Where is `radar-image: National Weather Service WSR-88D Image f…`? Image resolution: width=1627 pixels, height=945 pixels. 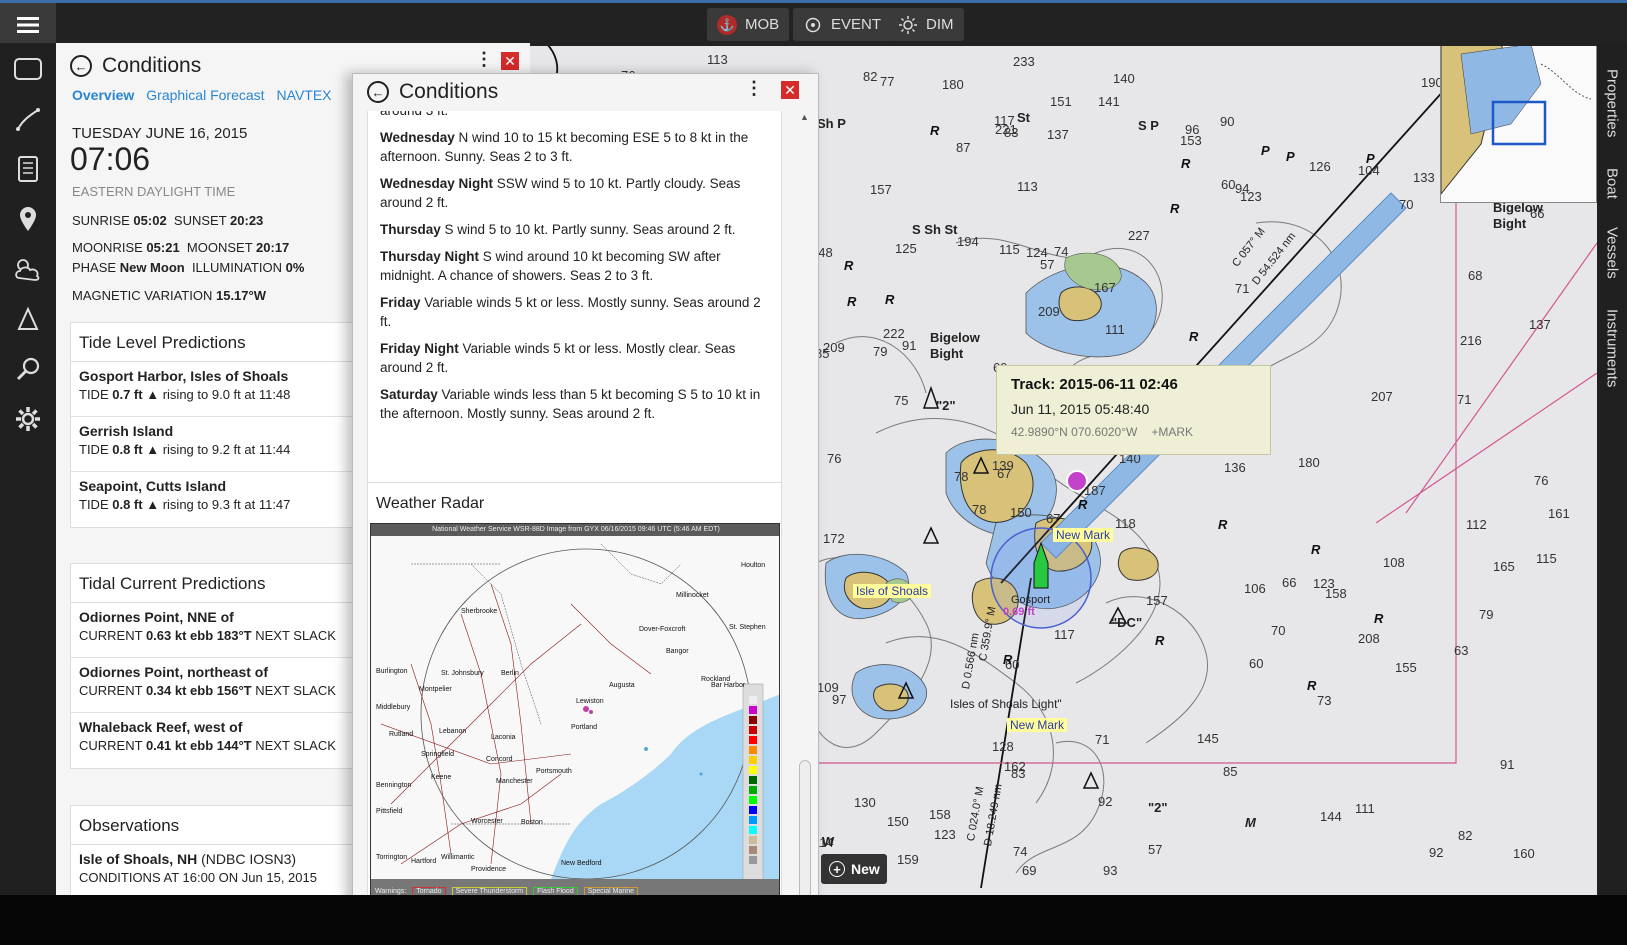
radar-image: National Weather Service WSR-88D Image f… is located at coordinates (575, 713).